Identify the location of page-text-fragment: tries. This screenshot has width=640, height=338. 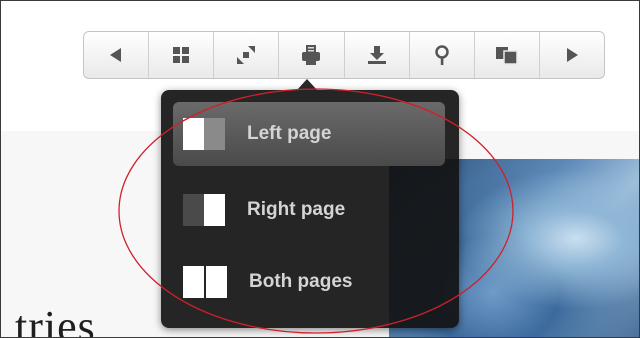
(55, 320).